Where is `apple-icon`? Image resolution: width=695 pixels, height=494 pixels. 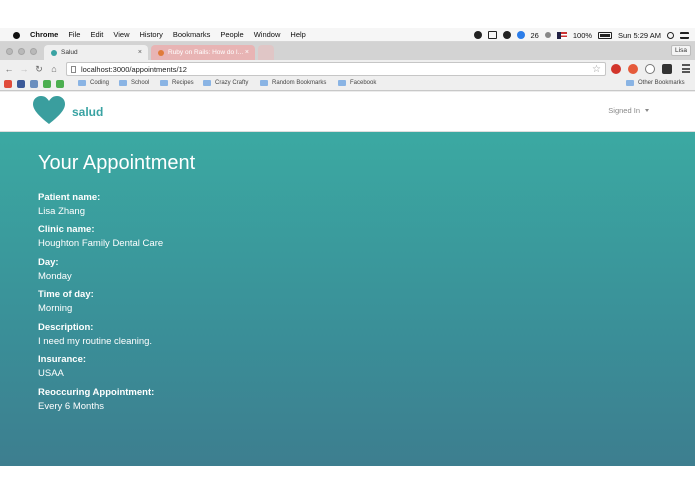
apple-icon is located at coordinates (16, 34).